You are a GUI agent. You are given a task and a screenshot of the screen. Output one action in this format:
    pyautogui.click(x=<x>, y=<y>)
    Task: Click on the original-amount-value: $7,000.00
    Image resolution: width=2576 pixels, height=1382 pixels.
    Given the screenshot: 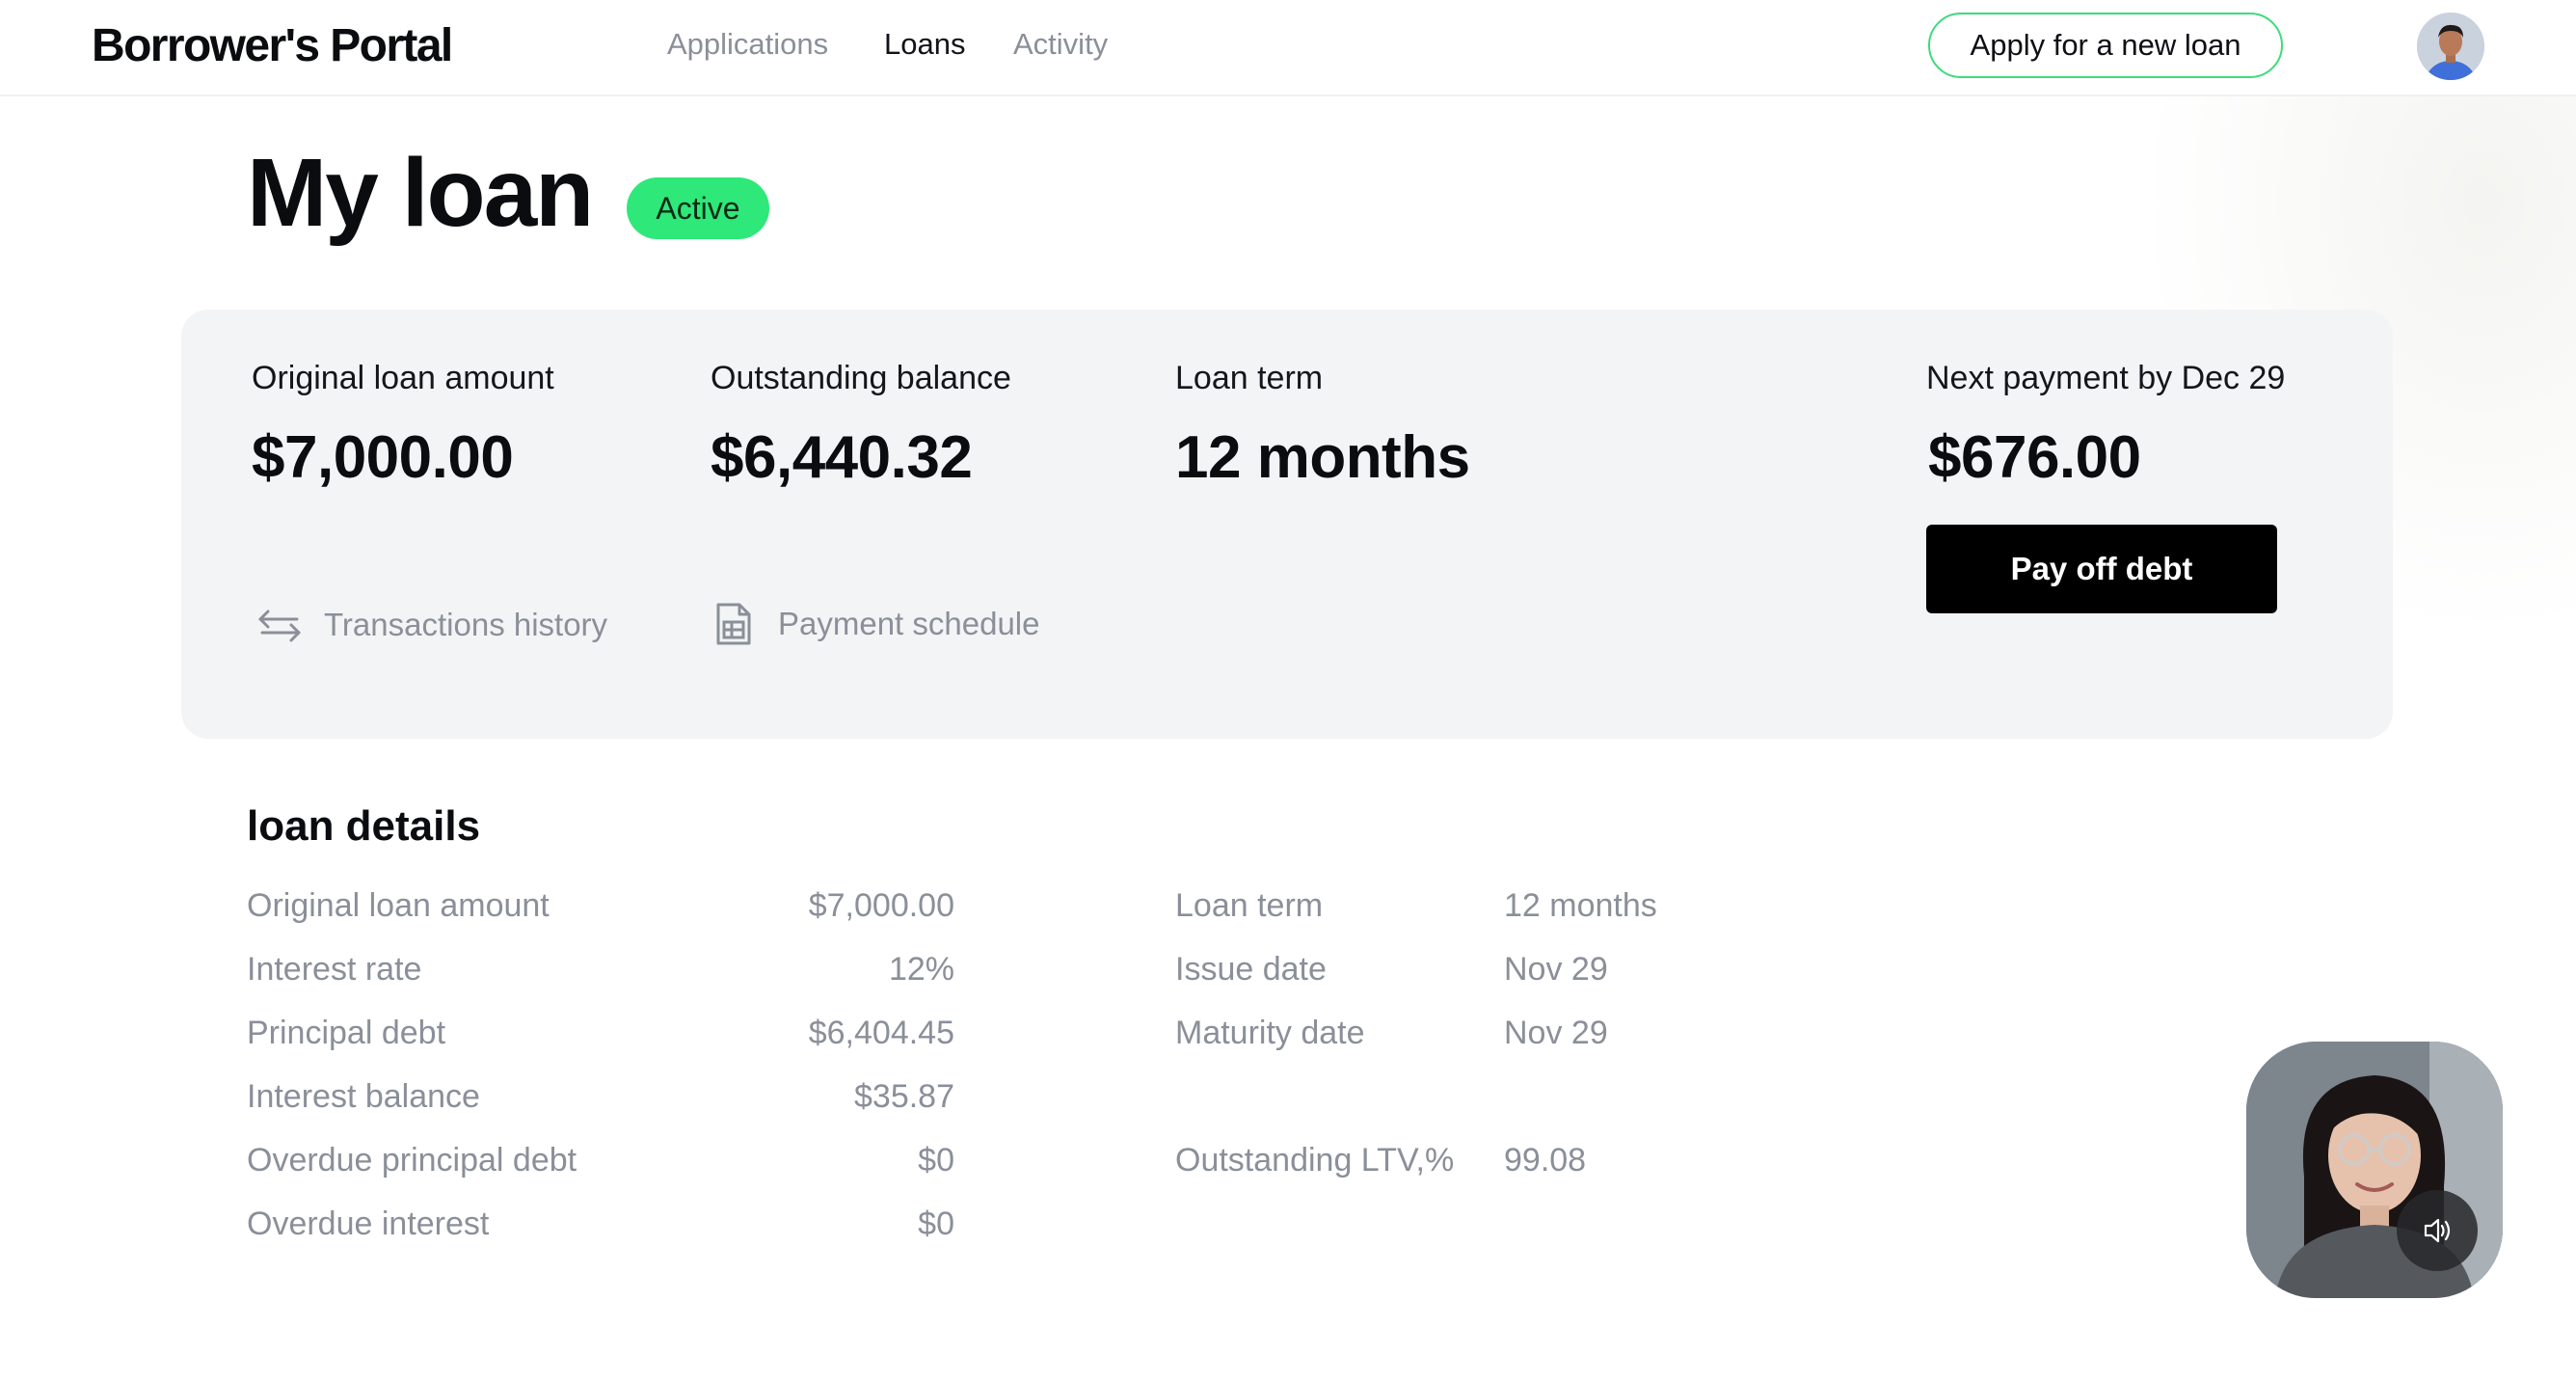 What is the action you would take?
    pyautogui.click(x=383, y=457)
    